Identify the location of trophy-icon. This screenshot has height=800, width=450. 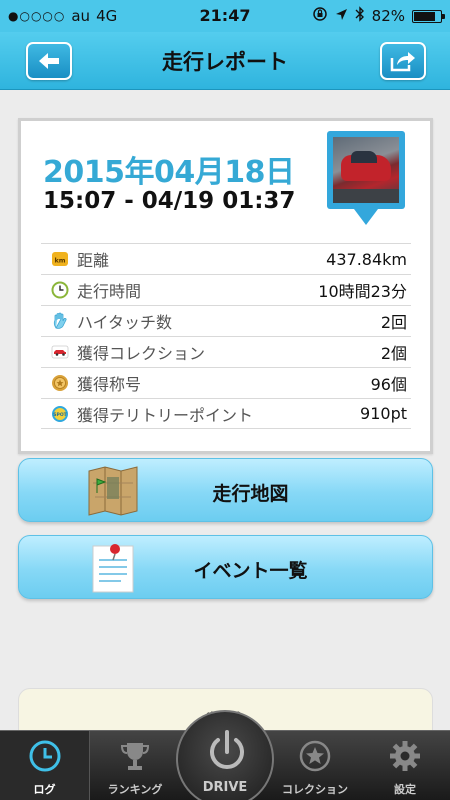
(135, 756).